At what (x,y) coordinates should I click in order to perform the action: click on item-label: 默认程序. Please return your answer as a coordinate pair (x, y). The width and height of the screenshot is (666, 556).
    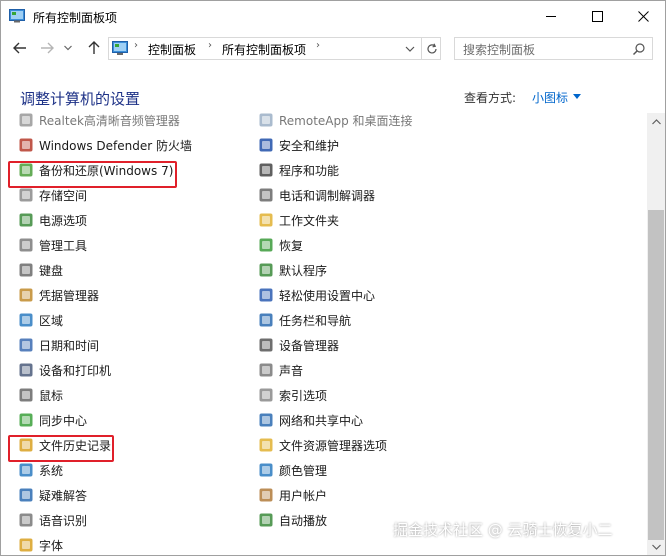
    Looking at the image, I should click on (303, 270).